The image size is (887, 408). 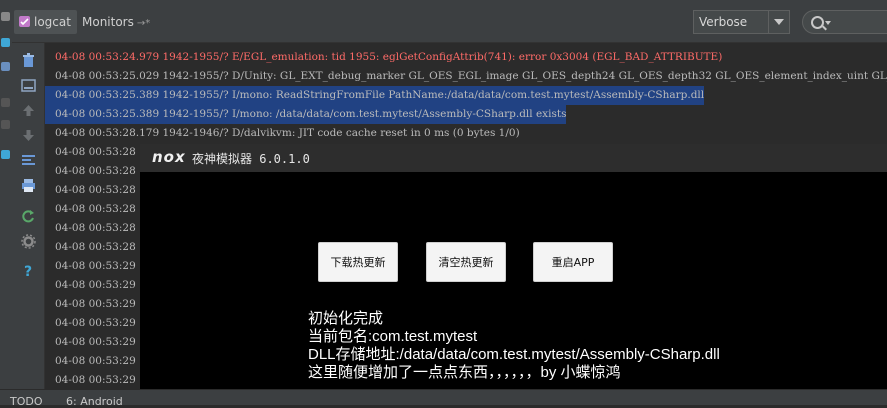 I want to click on camera-icon, so click(x=5, y=124).